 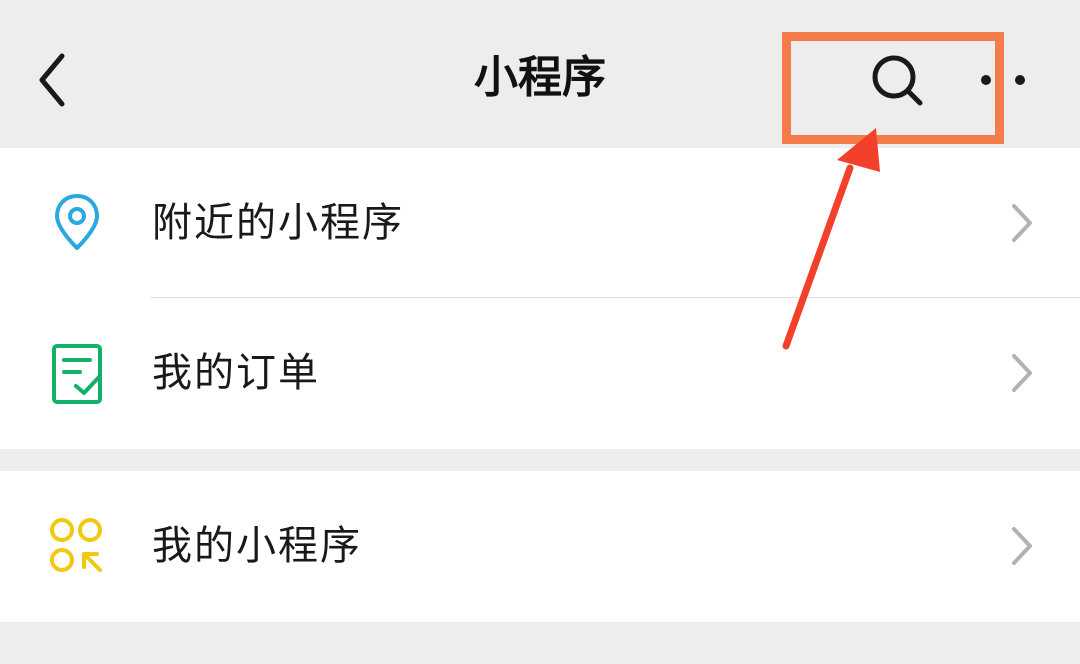 I want to click on location-pin-icon, so click(x=77, y=222).